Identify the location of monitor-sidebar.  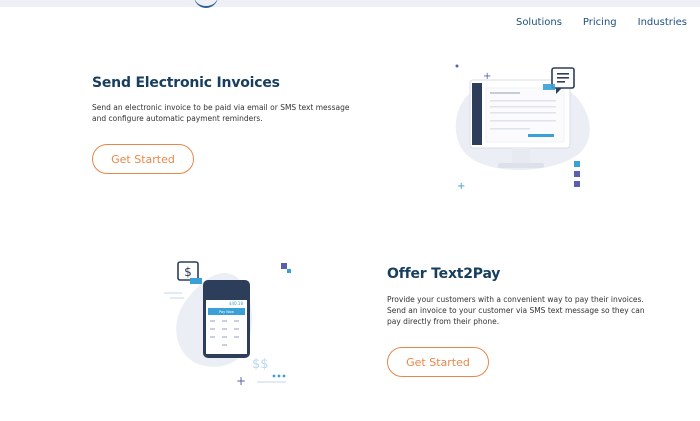
(477, 114).